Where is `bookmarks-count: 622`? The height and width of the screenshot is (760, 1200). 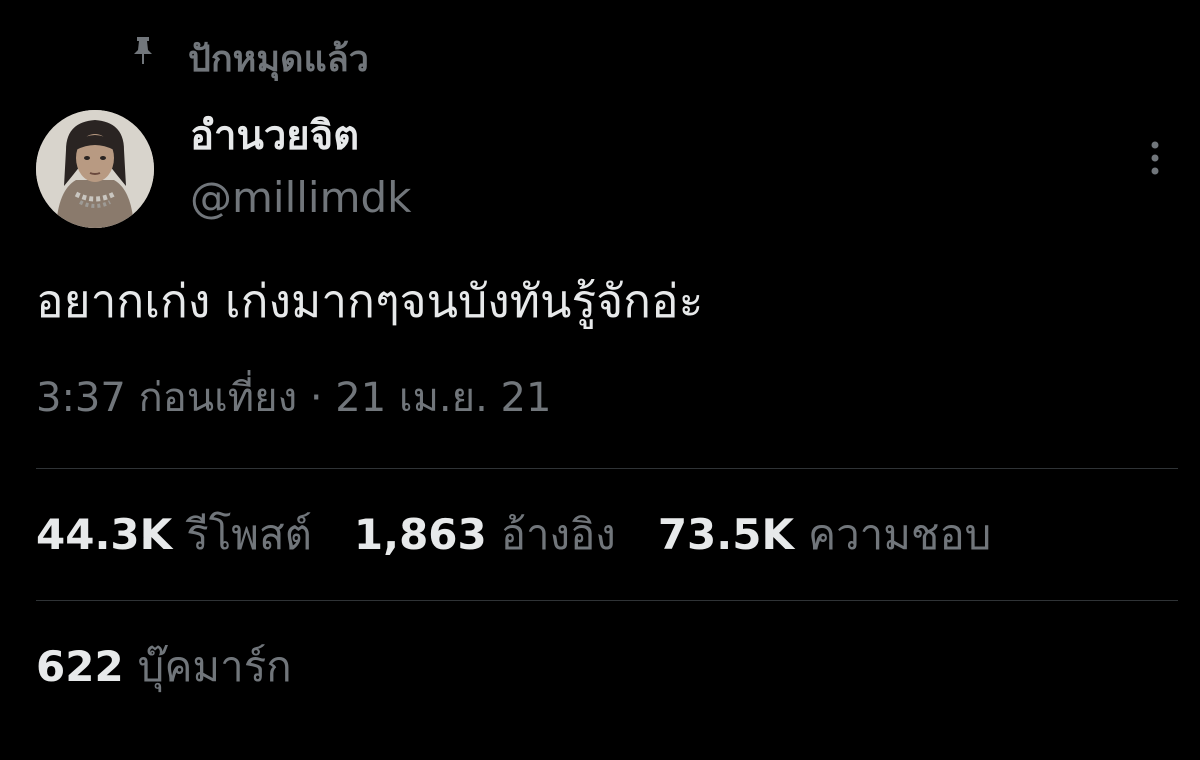 bookmarks-count: 622 is located at coordinates (80, 666).